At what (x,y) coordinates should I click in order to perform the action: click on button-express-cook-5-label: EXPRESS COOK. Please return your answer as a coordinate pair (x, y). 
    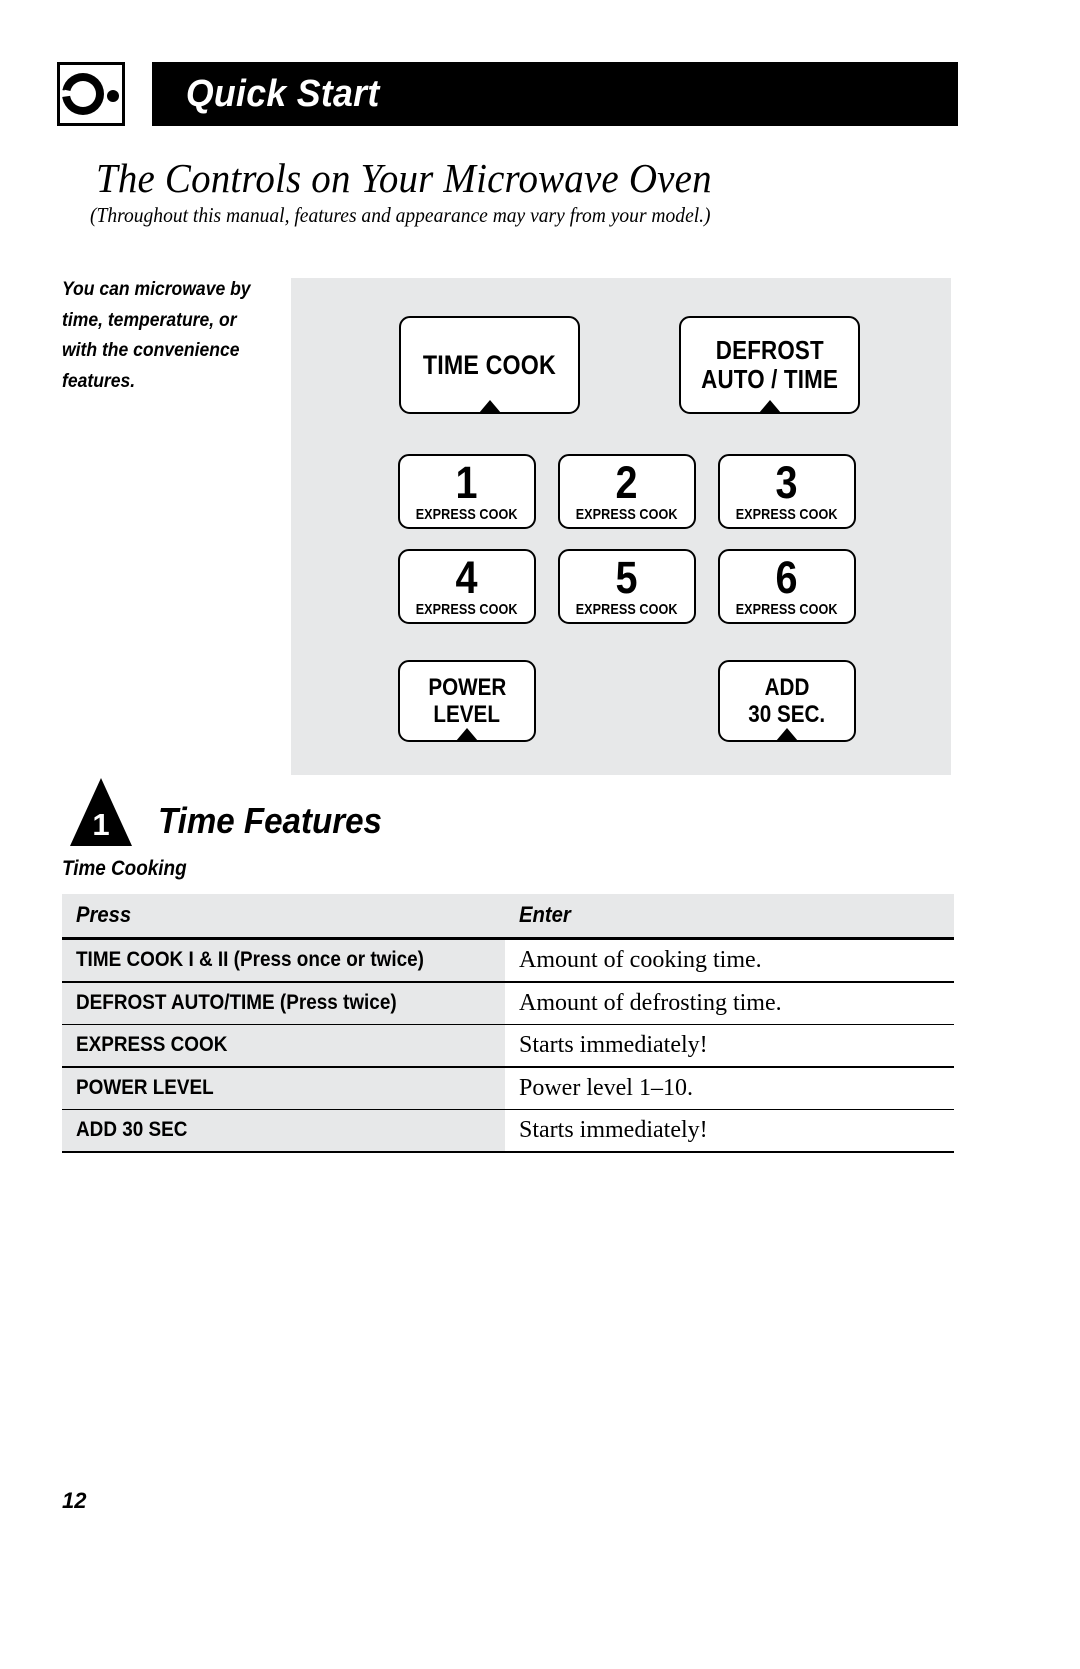
    Looking at the image, I should click on (627, 609).